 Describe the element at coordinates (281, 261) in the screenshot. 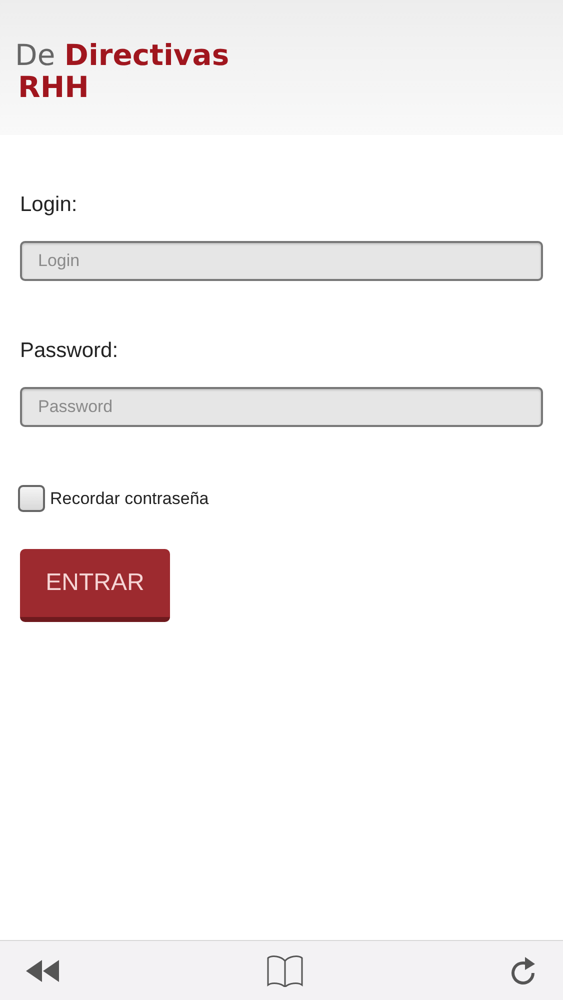

I see `input-field: Login` at that location.